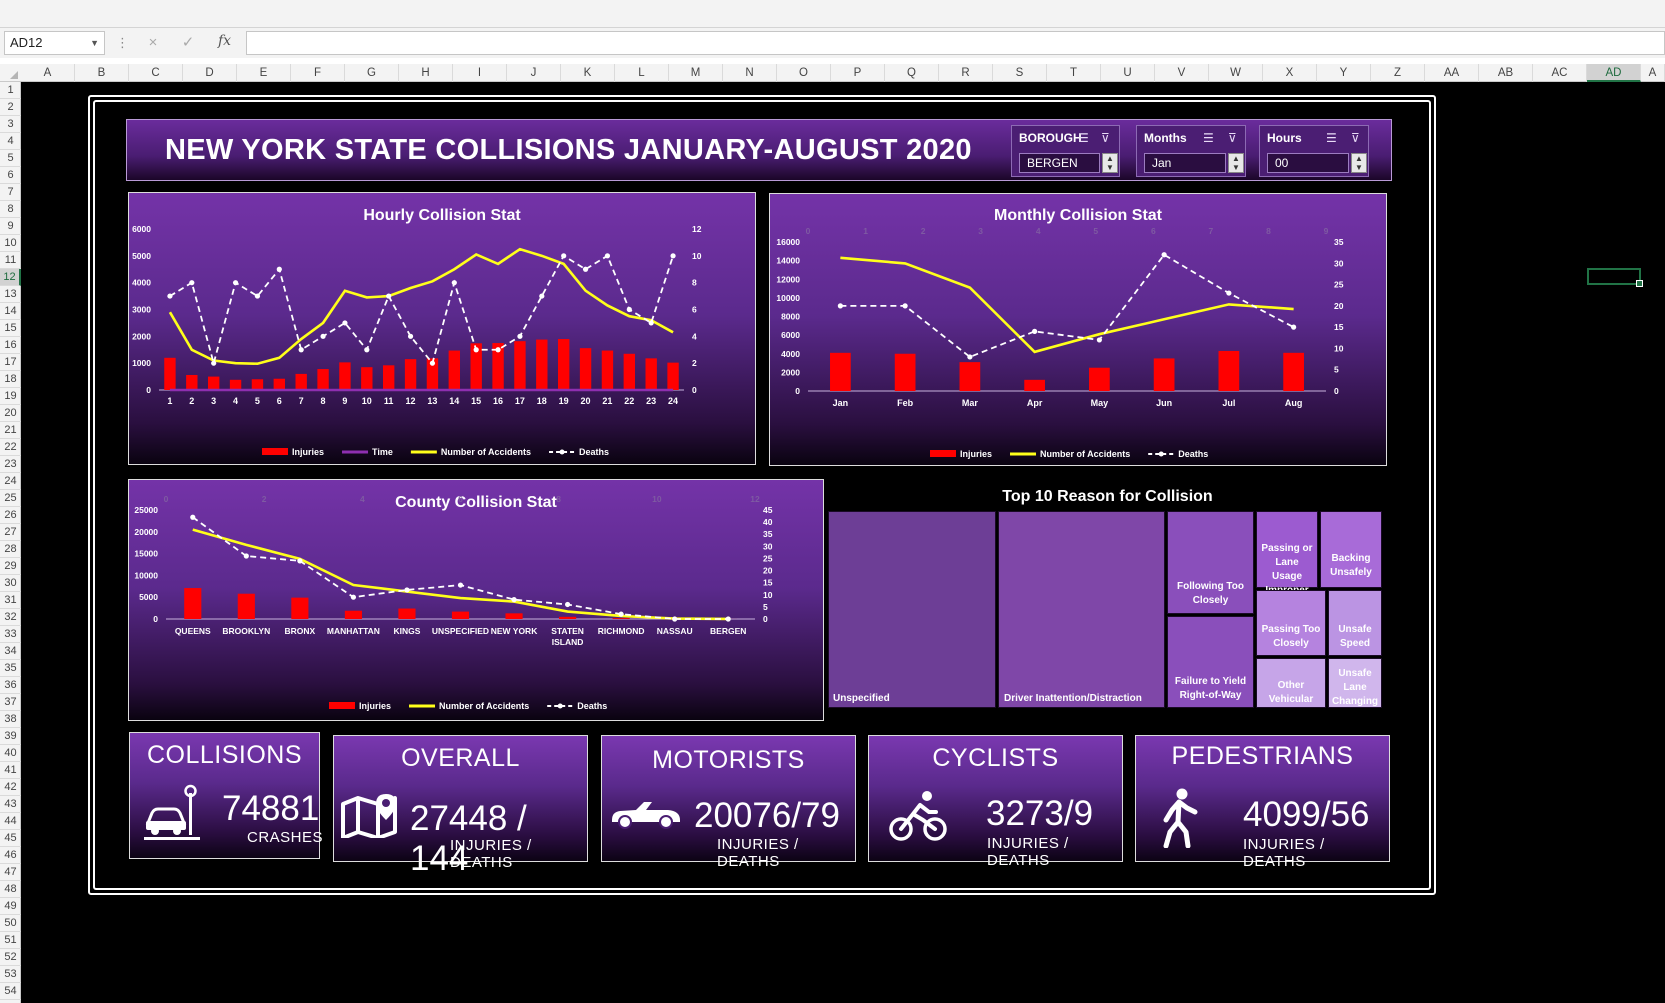 The height and width of the screenshot is (1003, 1665). What do you see at coordinates (10, 209) in the screenshot?
I see `row-header-8: 8` at bounding box center [10, 209].